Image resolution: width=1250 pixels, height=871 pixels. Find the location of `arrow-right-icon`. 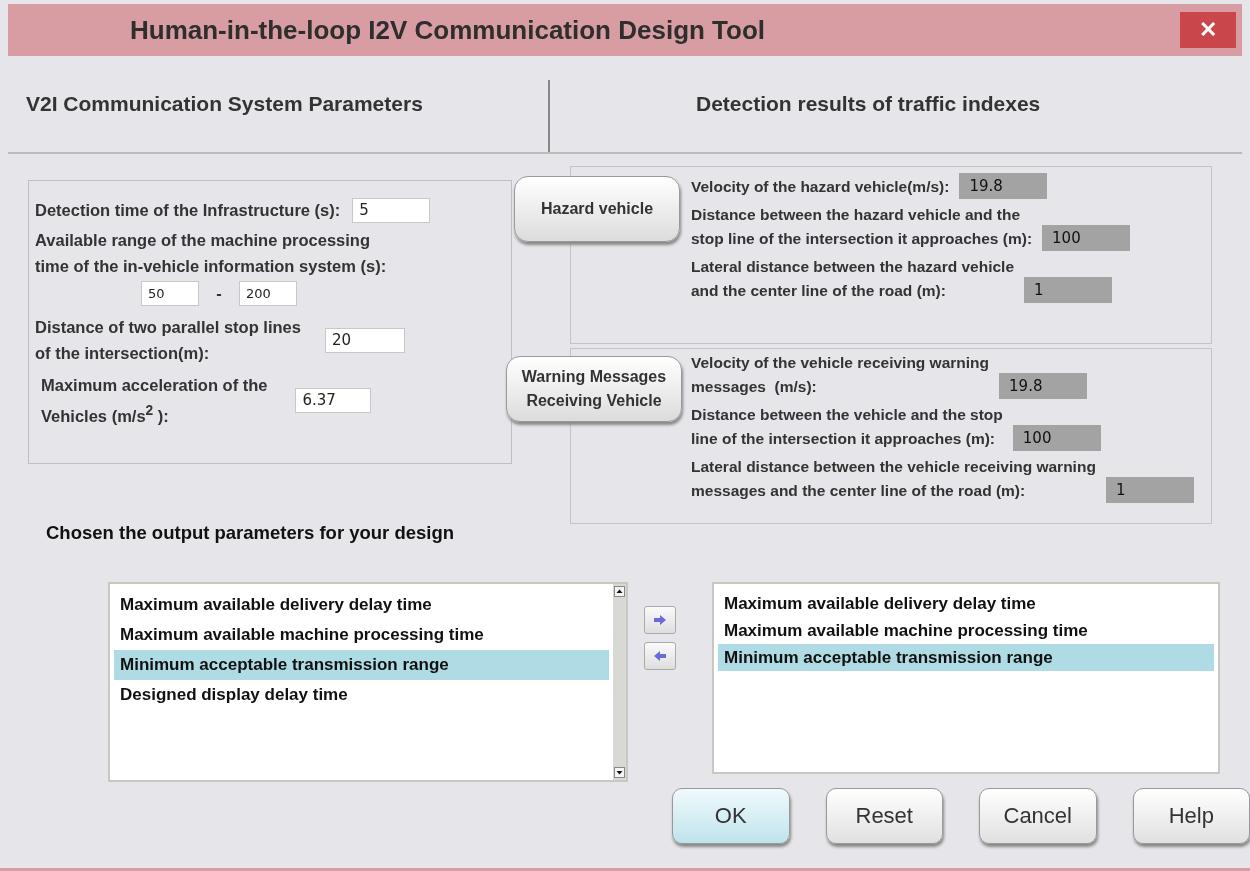

arrow-right-icon is located at coordinates (660, 620).